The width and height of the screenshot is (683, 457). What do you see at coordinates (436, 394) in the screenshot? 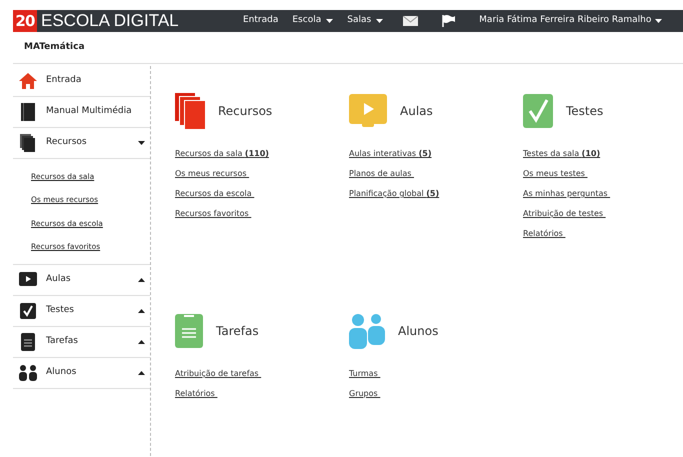
I see `section-link: Grupos` at bounding box center [436, 394].